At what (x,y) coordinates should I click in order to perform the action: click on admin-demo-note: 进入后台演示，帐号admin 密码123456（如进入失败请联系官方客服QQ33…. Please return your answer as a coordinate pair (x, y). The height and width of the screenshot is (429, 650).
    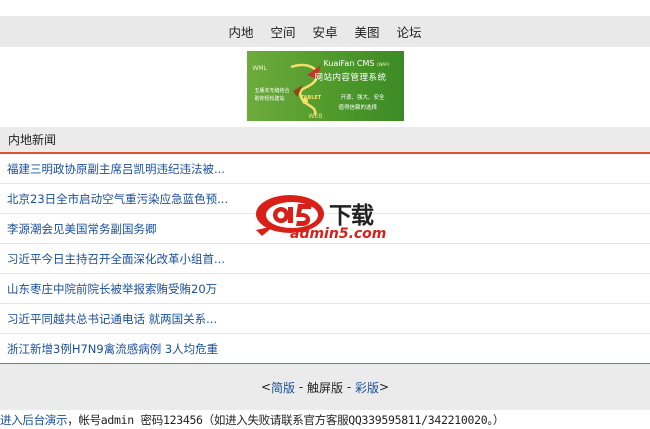
    Looking at the image, I should click on (325, 420).